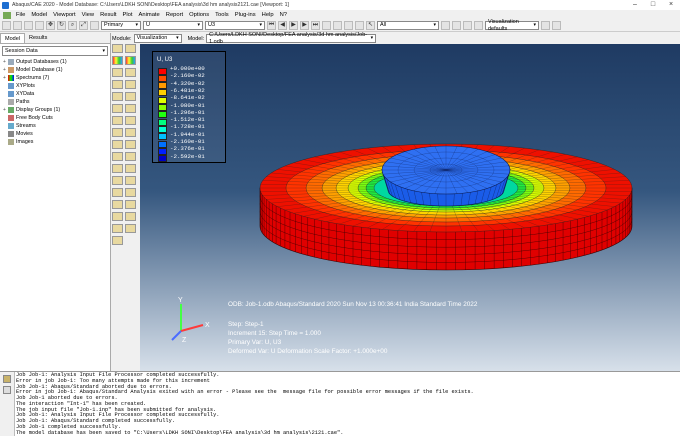 This screenshot has height=436, width=680. Describe the element at coordinates (556, 25) in the screenshot. I see `perspective-icon` at that location.